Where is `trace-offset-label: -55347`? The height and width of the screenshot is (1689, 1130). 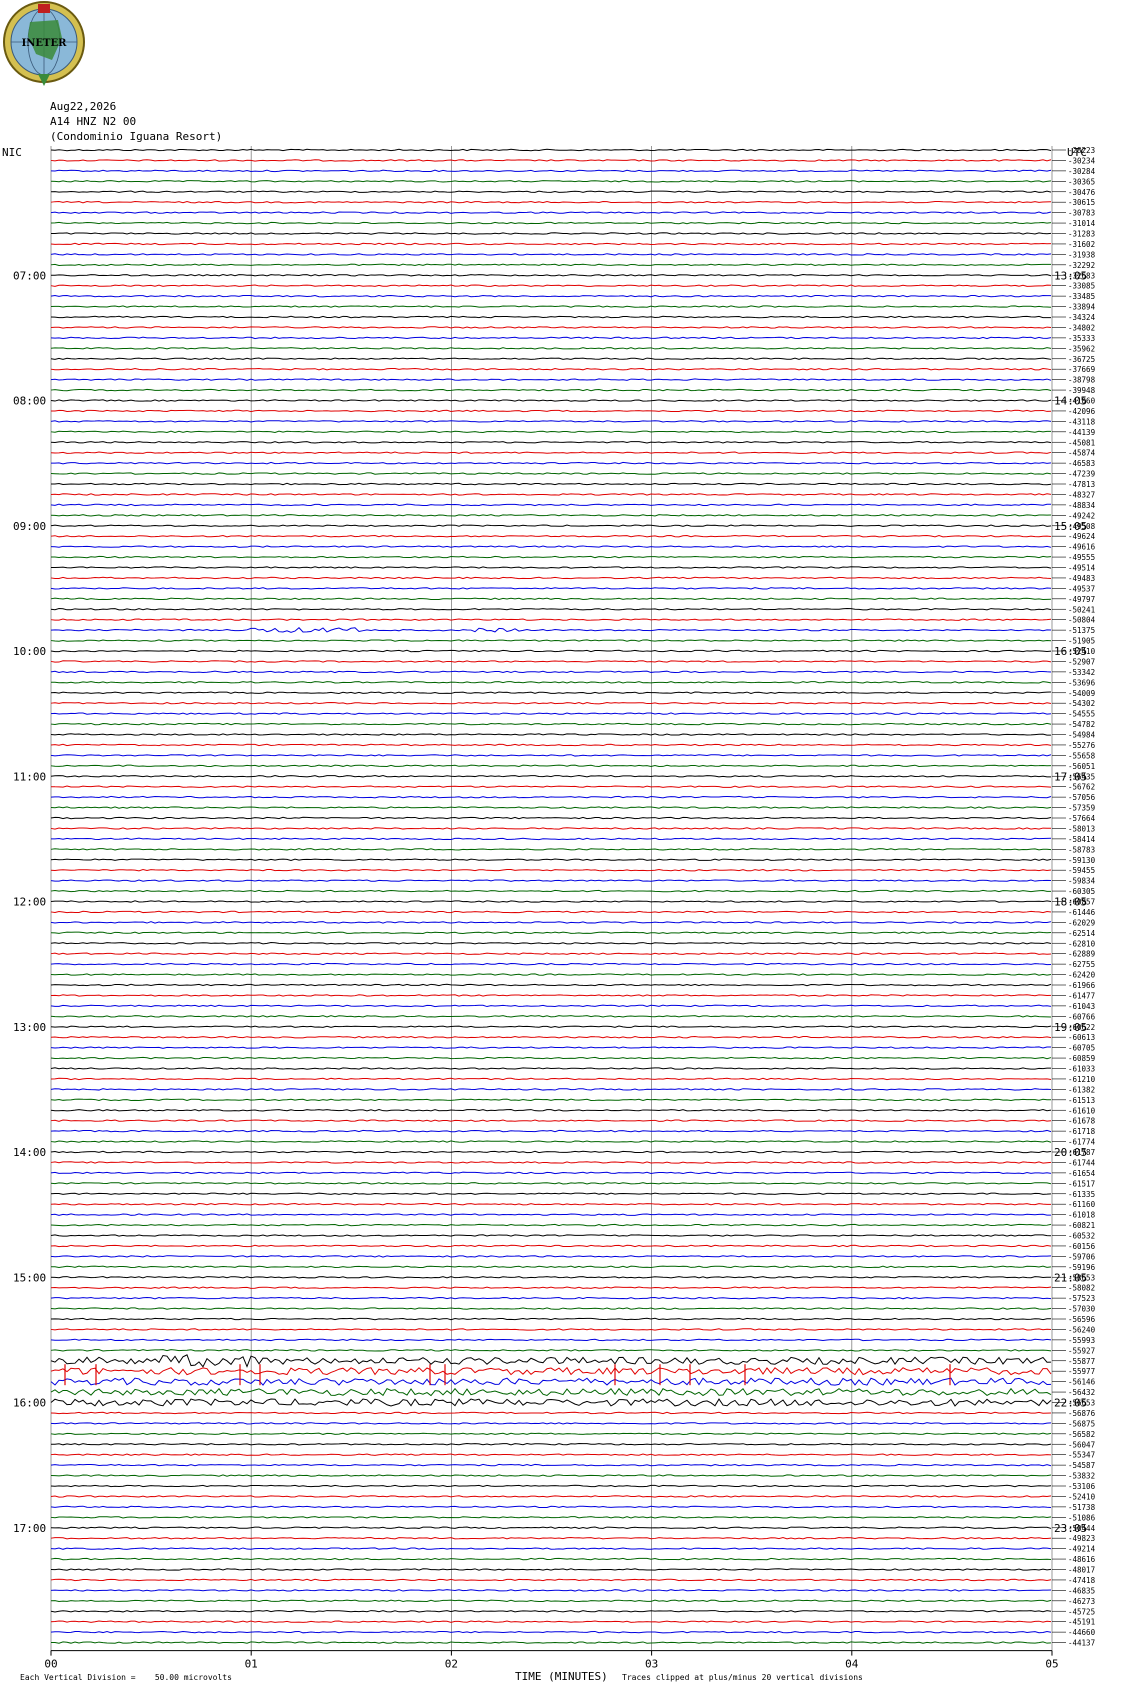
trace-offset-label: -55347 is located at coordinates (1081, 1455).